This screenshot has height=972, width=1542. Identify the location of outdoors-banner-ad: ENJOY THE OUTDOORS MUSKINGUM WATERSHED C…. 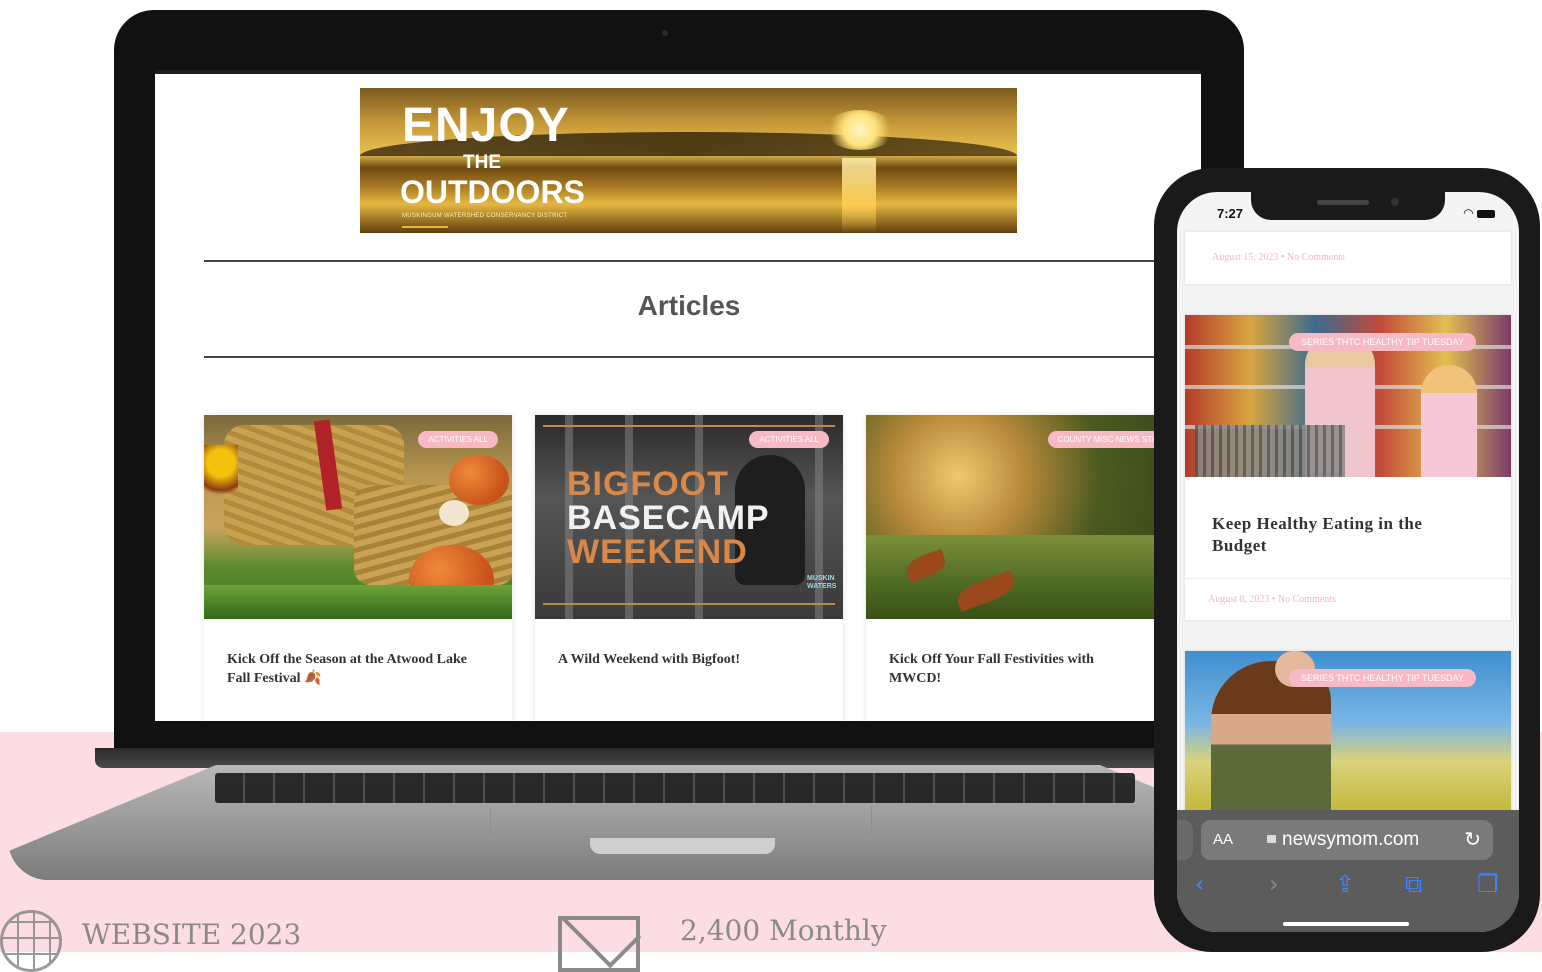
(688, 160).